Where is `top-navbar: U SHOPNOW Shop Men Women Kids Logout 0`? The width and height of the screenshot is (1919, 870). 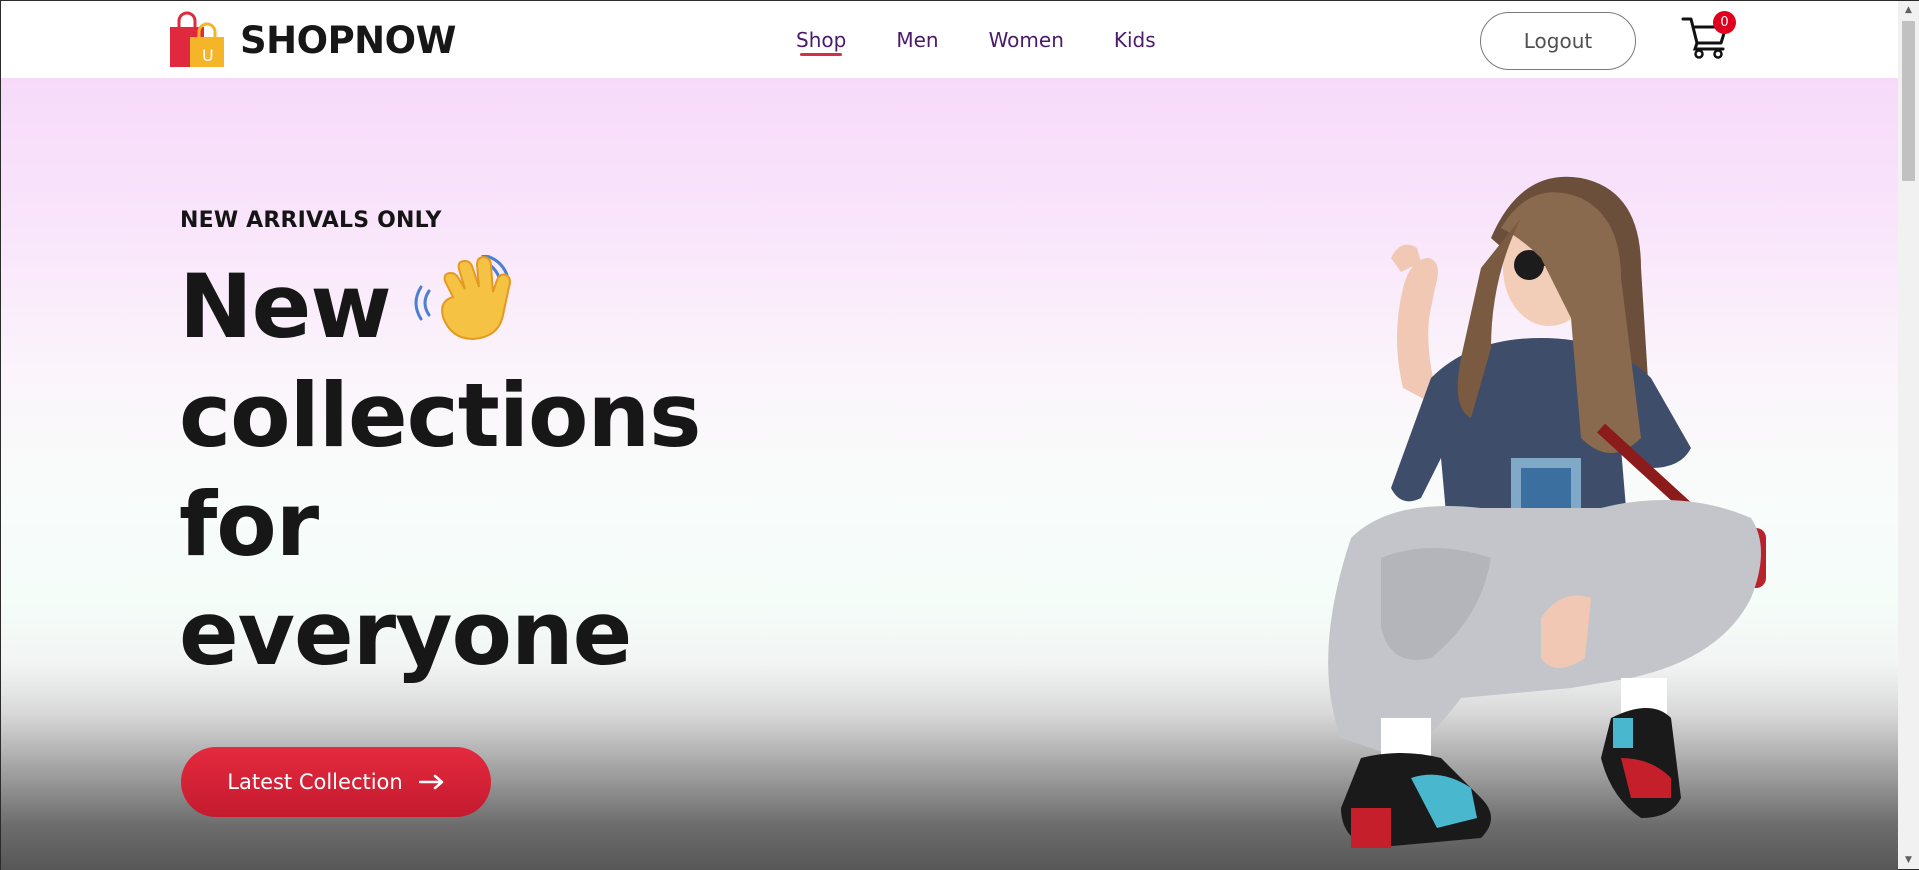
top-navbar: U SHOPNOW Shop Men Women Kids Logout 0 is located at coordinates (949, 39).